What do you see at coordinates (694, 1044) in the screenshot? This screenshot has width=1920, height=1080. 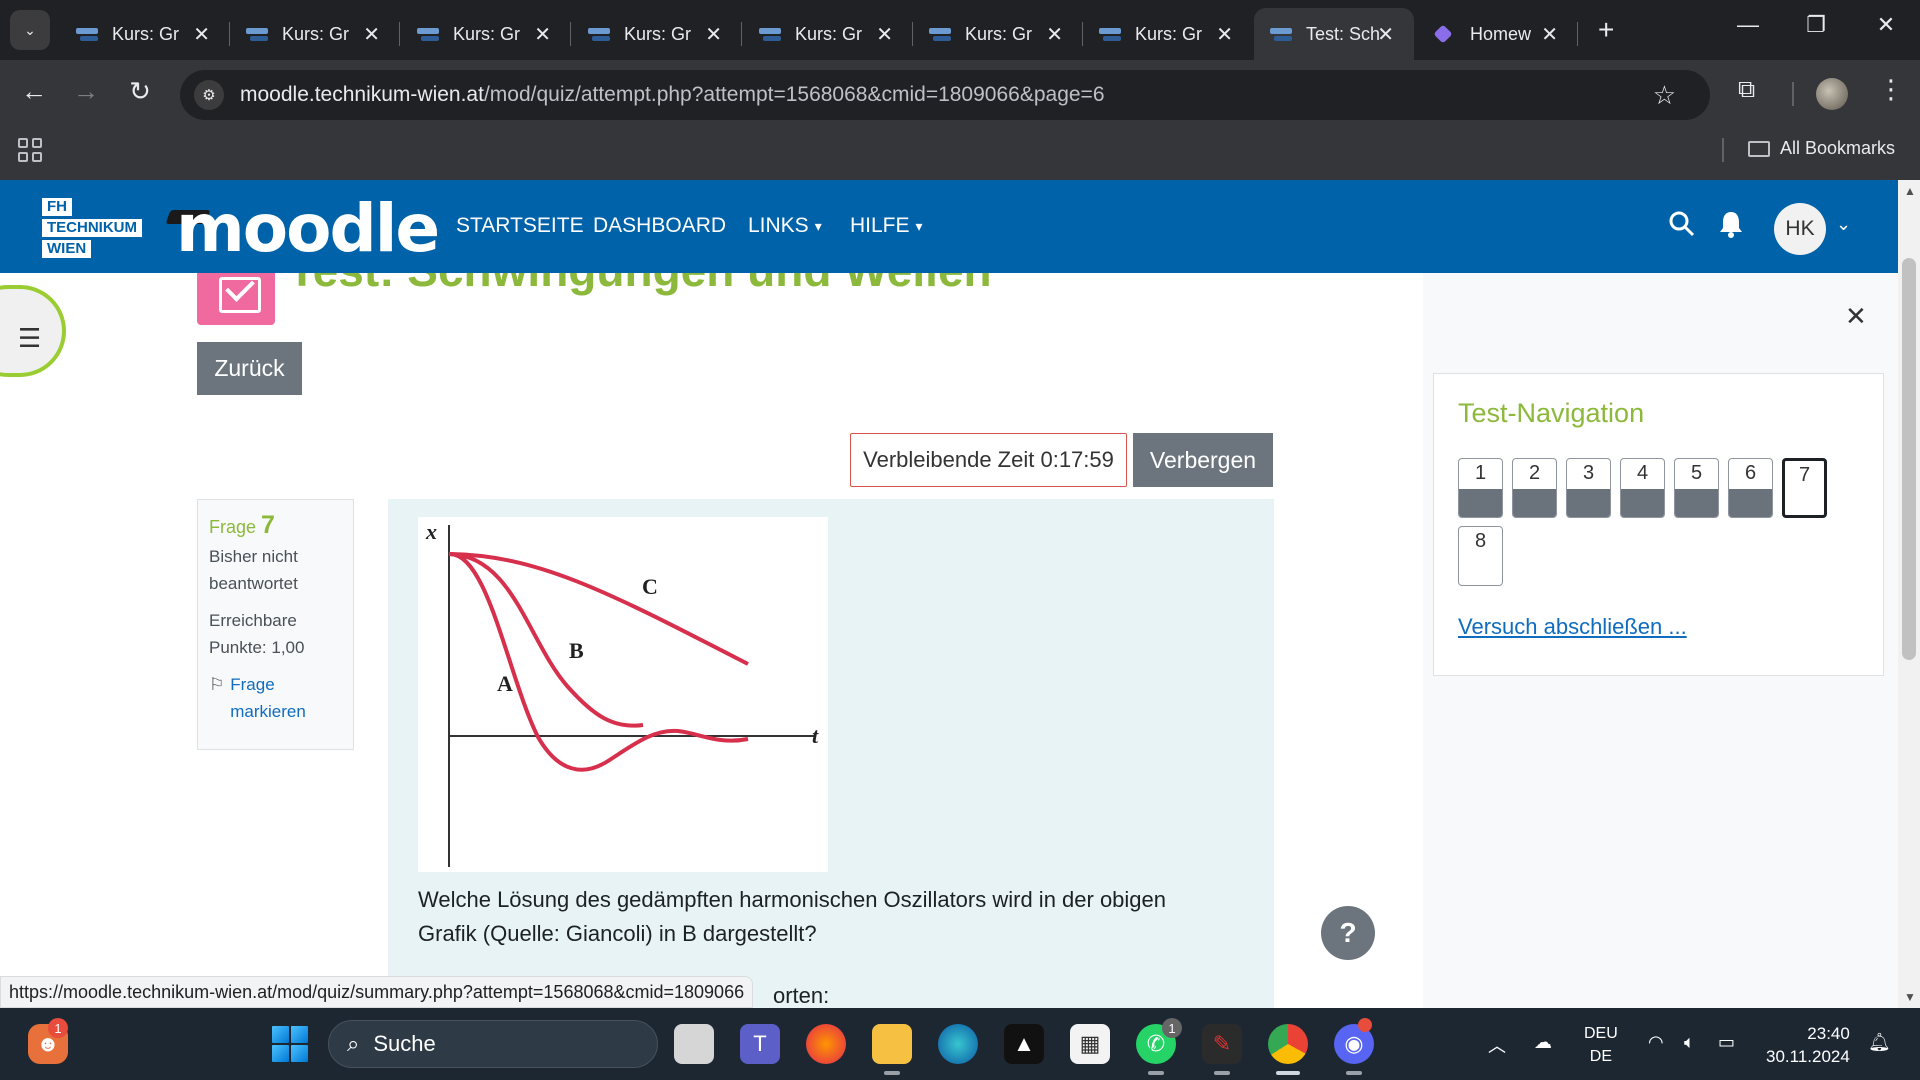 I see `task-view-icon` at bounding box center [694, 1044].